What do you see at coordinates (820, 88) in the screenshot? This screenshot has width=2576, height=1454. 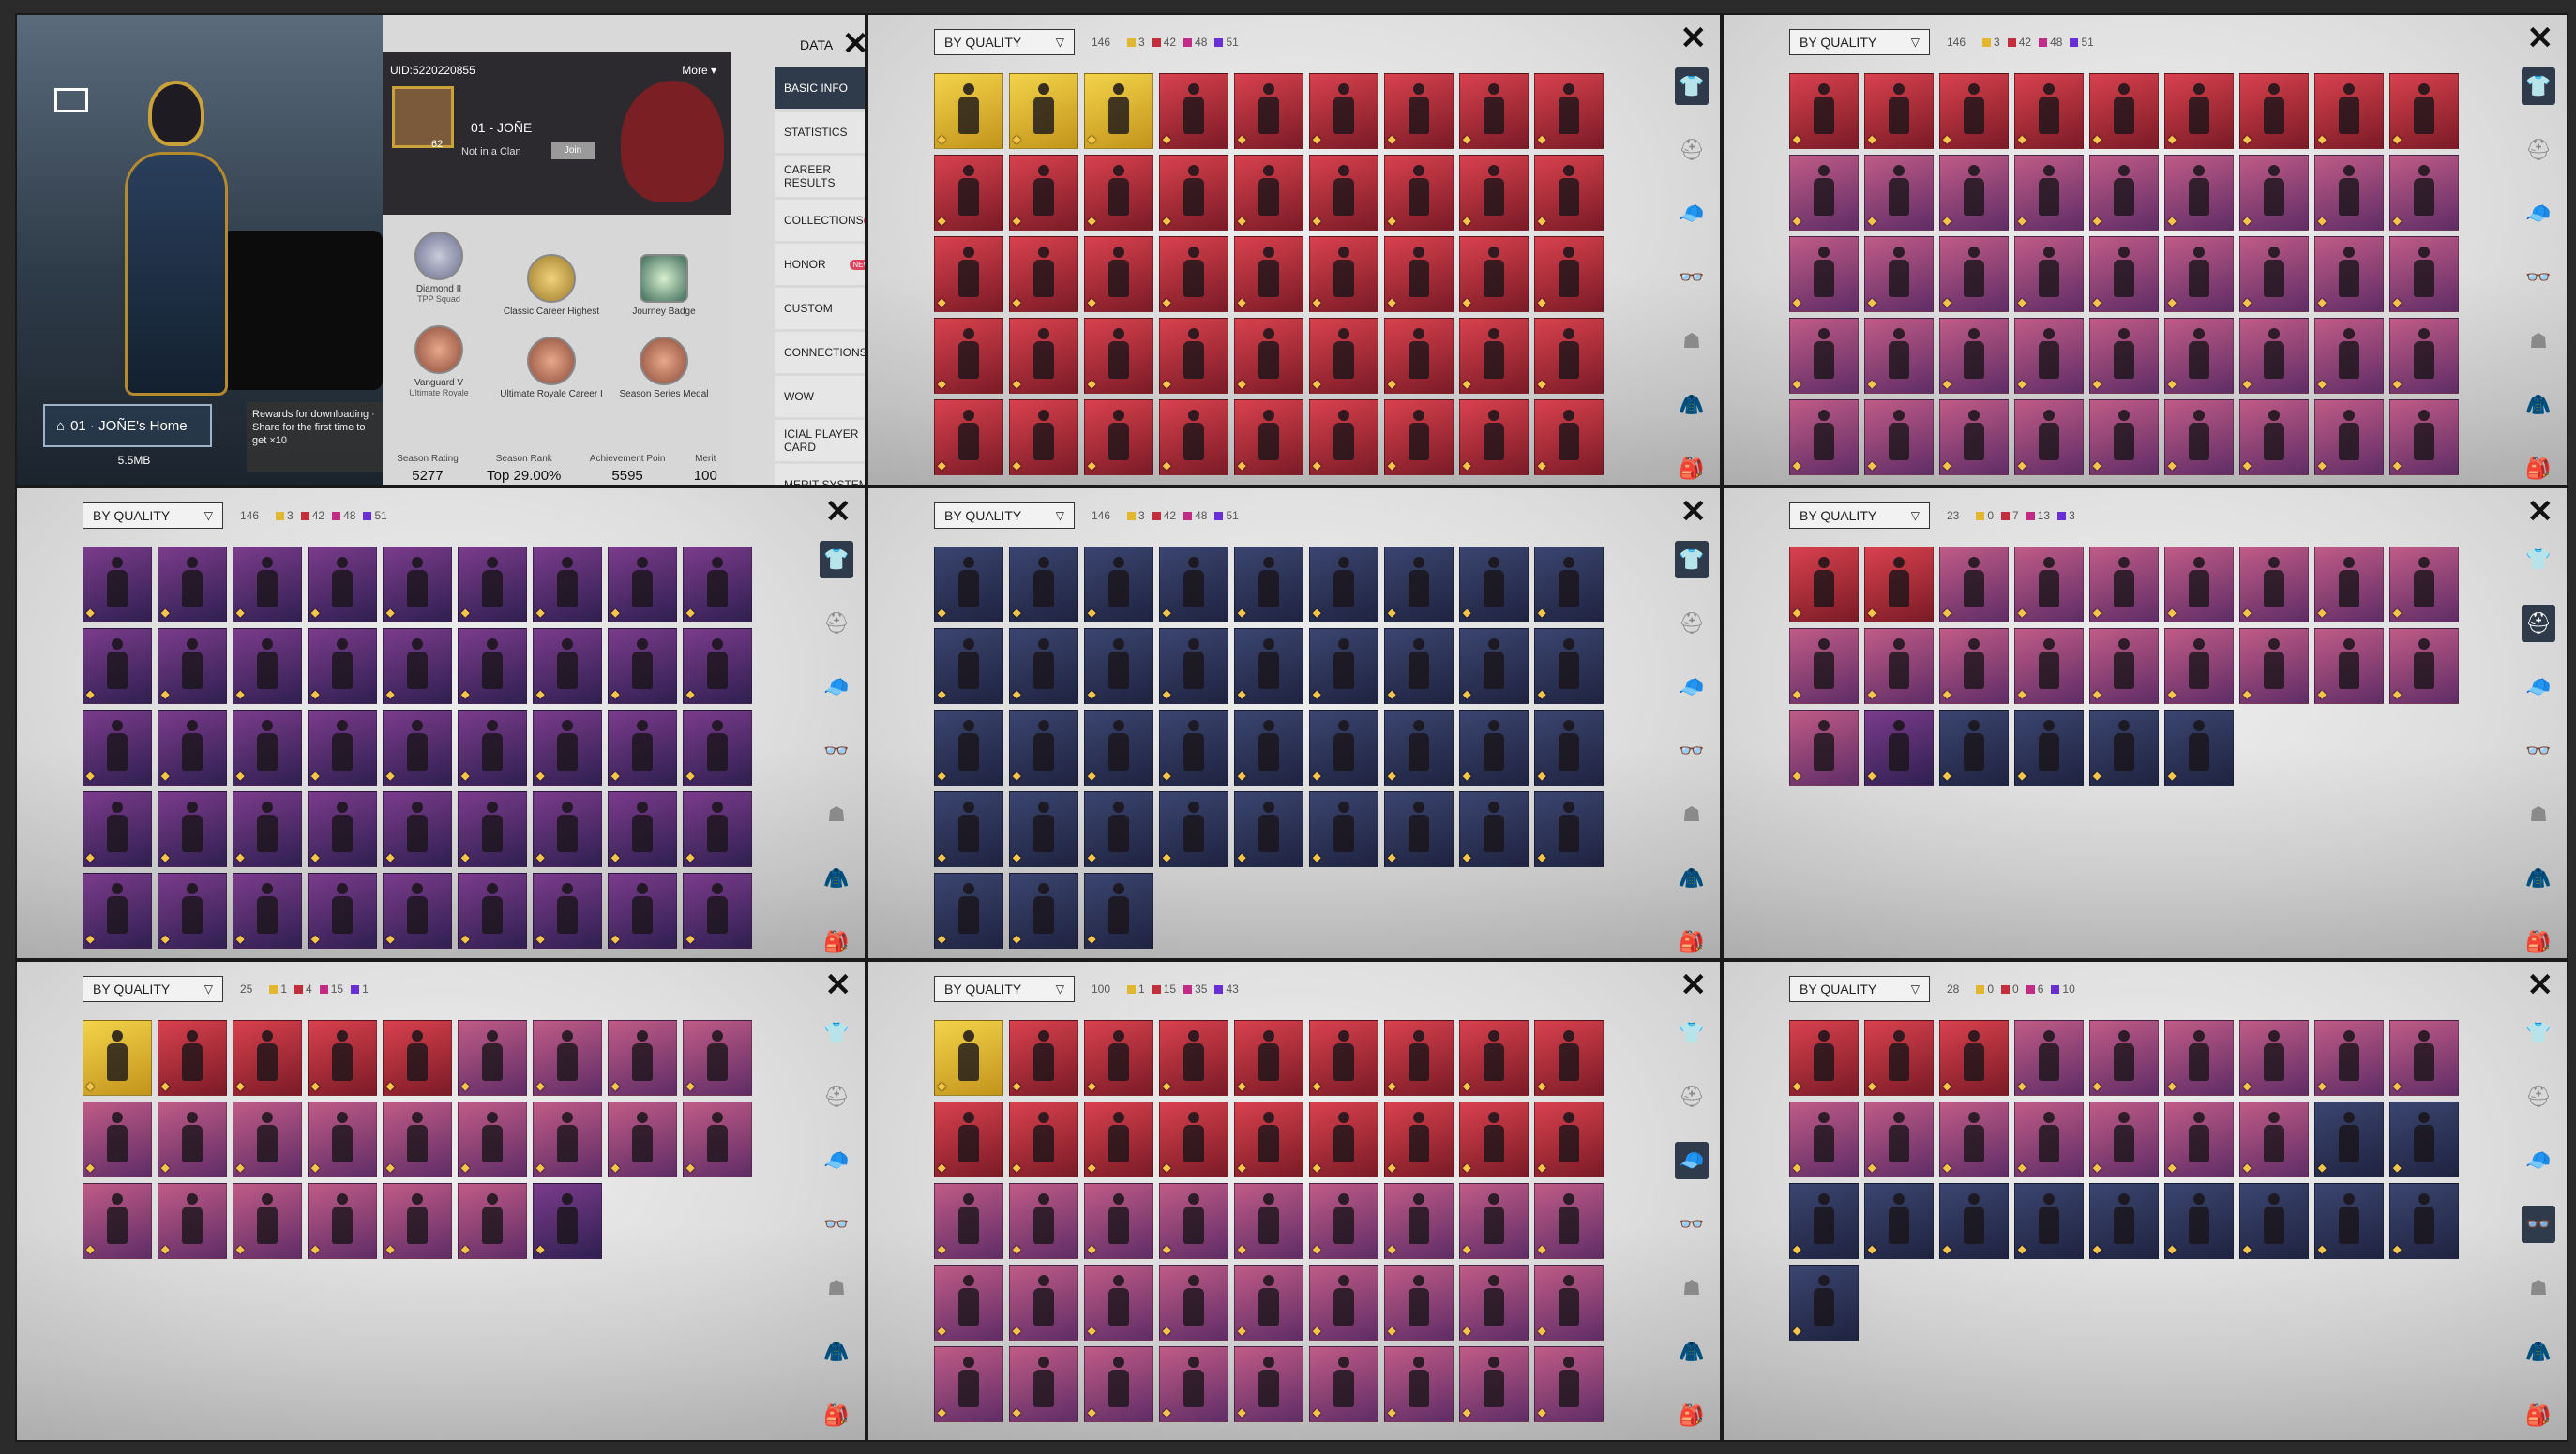 I see `menu-item: BASIC INFO` at bounding box center [820, 88].